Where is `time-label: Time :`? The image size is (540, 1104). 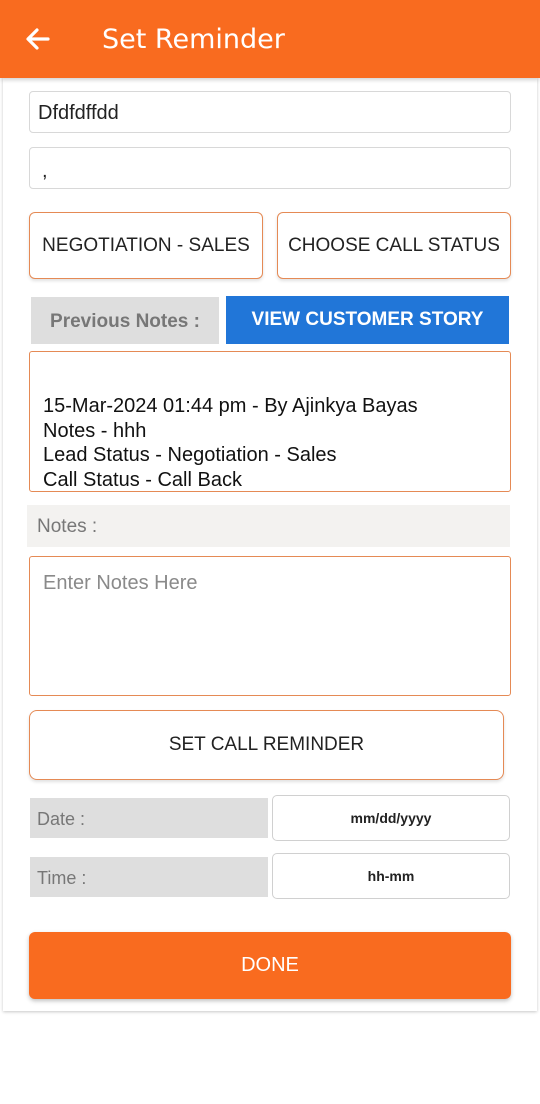 time-label: Time : is located at coordinates (149, 877).